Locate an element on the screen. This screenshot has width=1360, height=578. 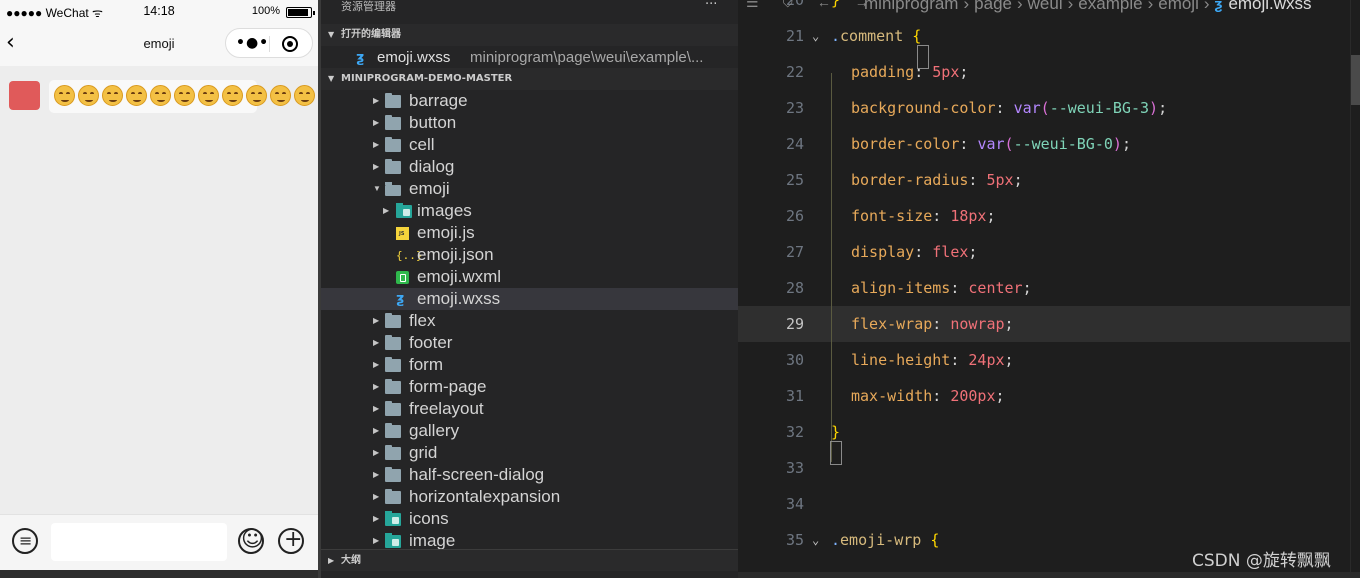
code-line: 31 max-width: 200px; is located at coordinates (1044, 396).